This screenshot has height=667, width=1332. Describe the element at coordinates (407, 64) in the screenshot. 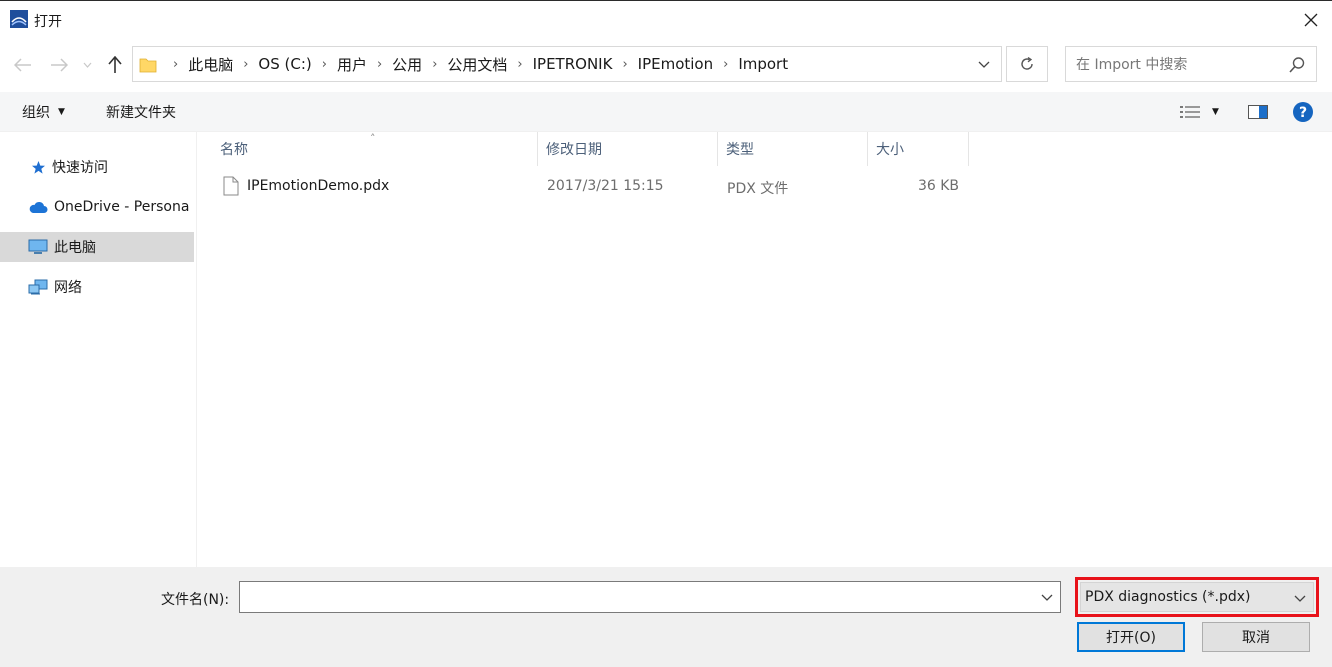

I see `breadcrumb-item: 公用` at that location.